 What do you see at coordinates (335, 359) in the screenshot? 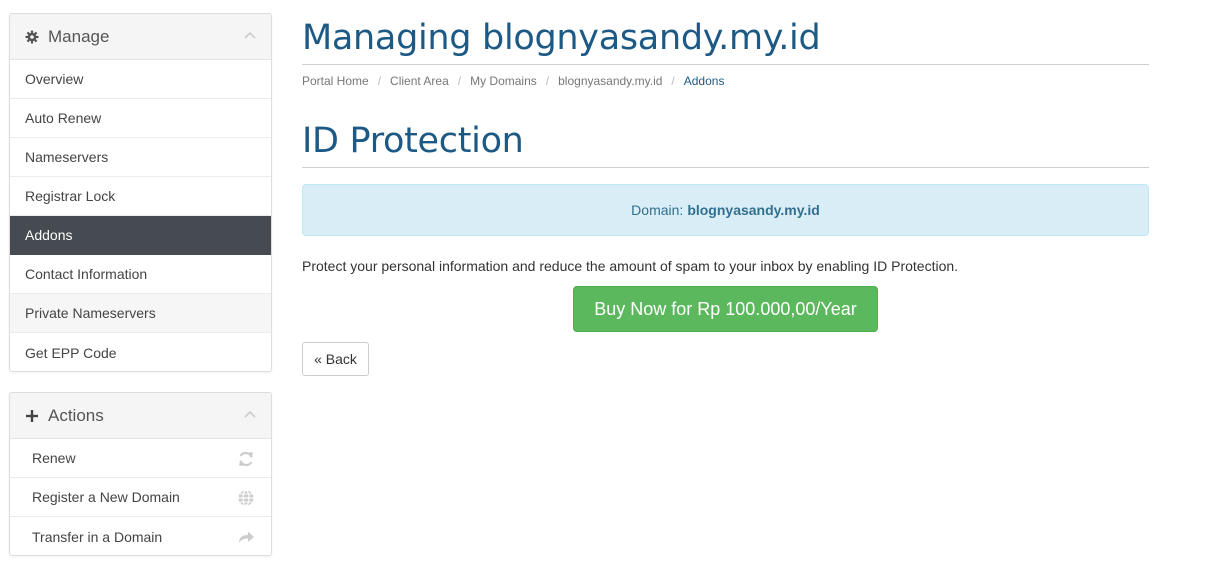
I see `back-button: « Back` at bounding box center [335, 359].